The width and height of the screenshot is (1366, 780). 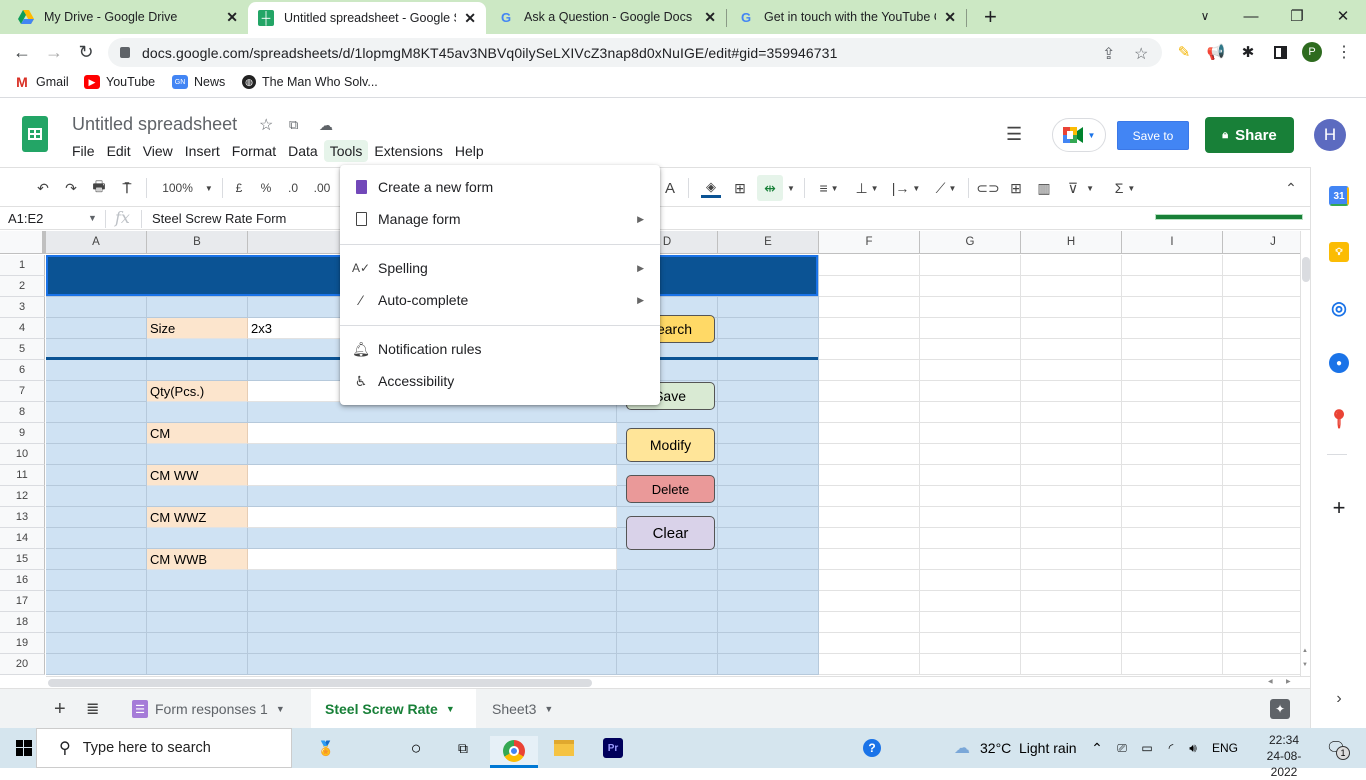 What do you see at coordinates (197, 454) in the screenshot?
I see `cell-b10` at bounding box center [197, 454].